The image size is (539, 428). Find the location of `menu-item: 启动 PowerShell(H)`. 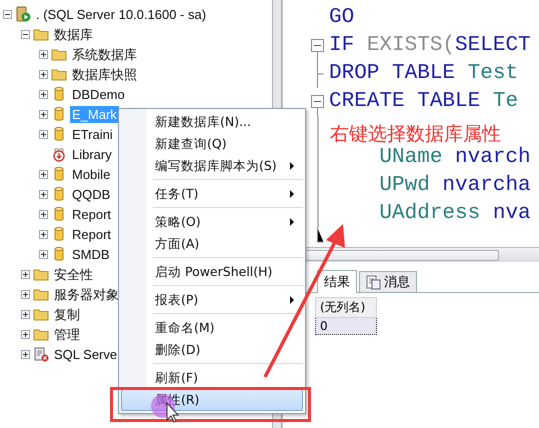

menu-item: 启动 PowerShell(H) is located at coordinates (212, 272).